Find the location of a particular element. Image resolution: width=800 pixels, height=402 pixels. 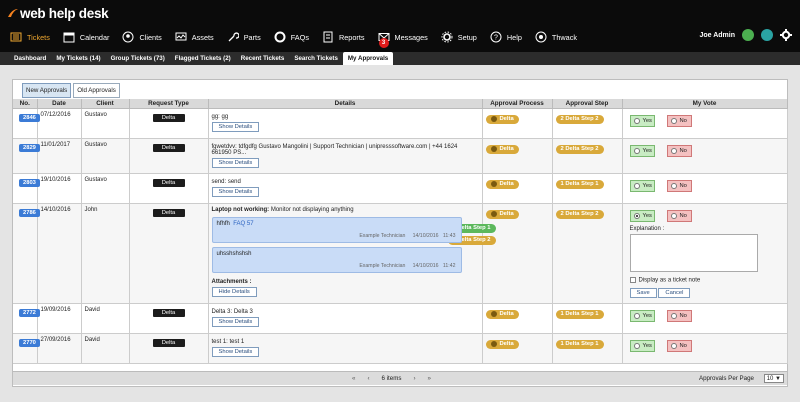

details-text: gg is located at coordinates (220, 116).